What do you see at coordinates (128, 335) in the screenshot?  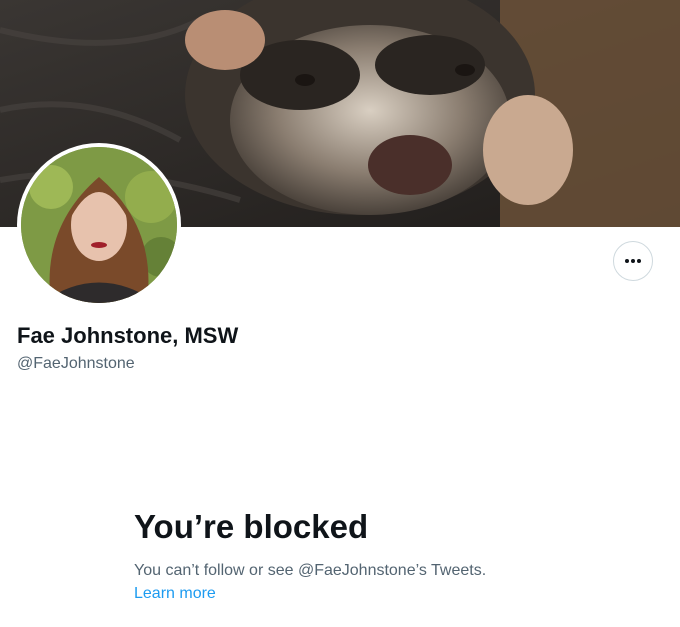 I see `display-name: Fae Johnstone, MSW` at bounding box center [128, 335].